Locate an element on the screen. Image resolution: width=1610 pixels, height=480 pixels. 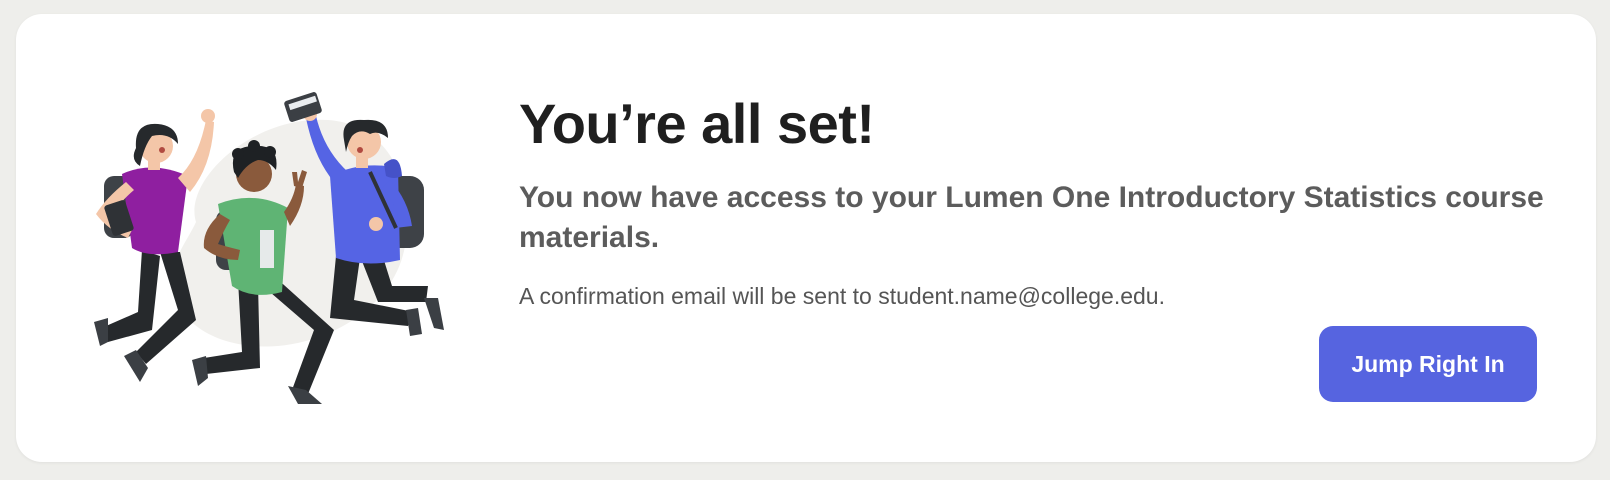
jump-right-in-button: Jump Right In is located at coordinates (1428, 364).